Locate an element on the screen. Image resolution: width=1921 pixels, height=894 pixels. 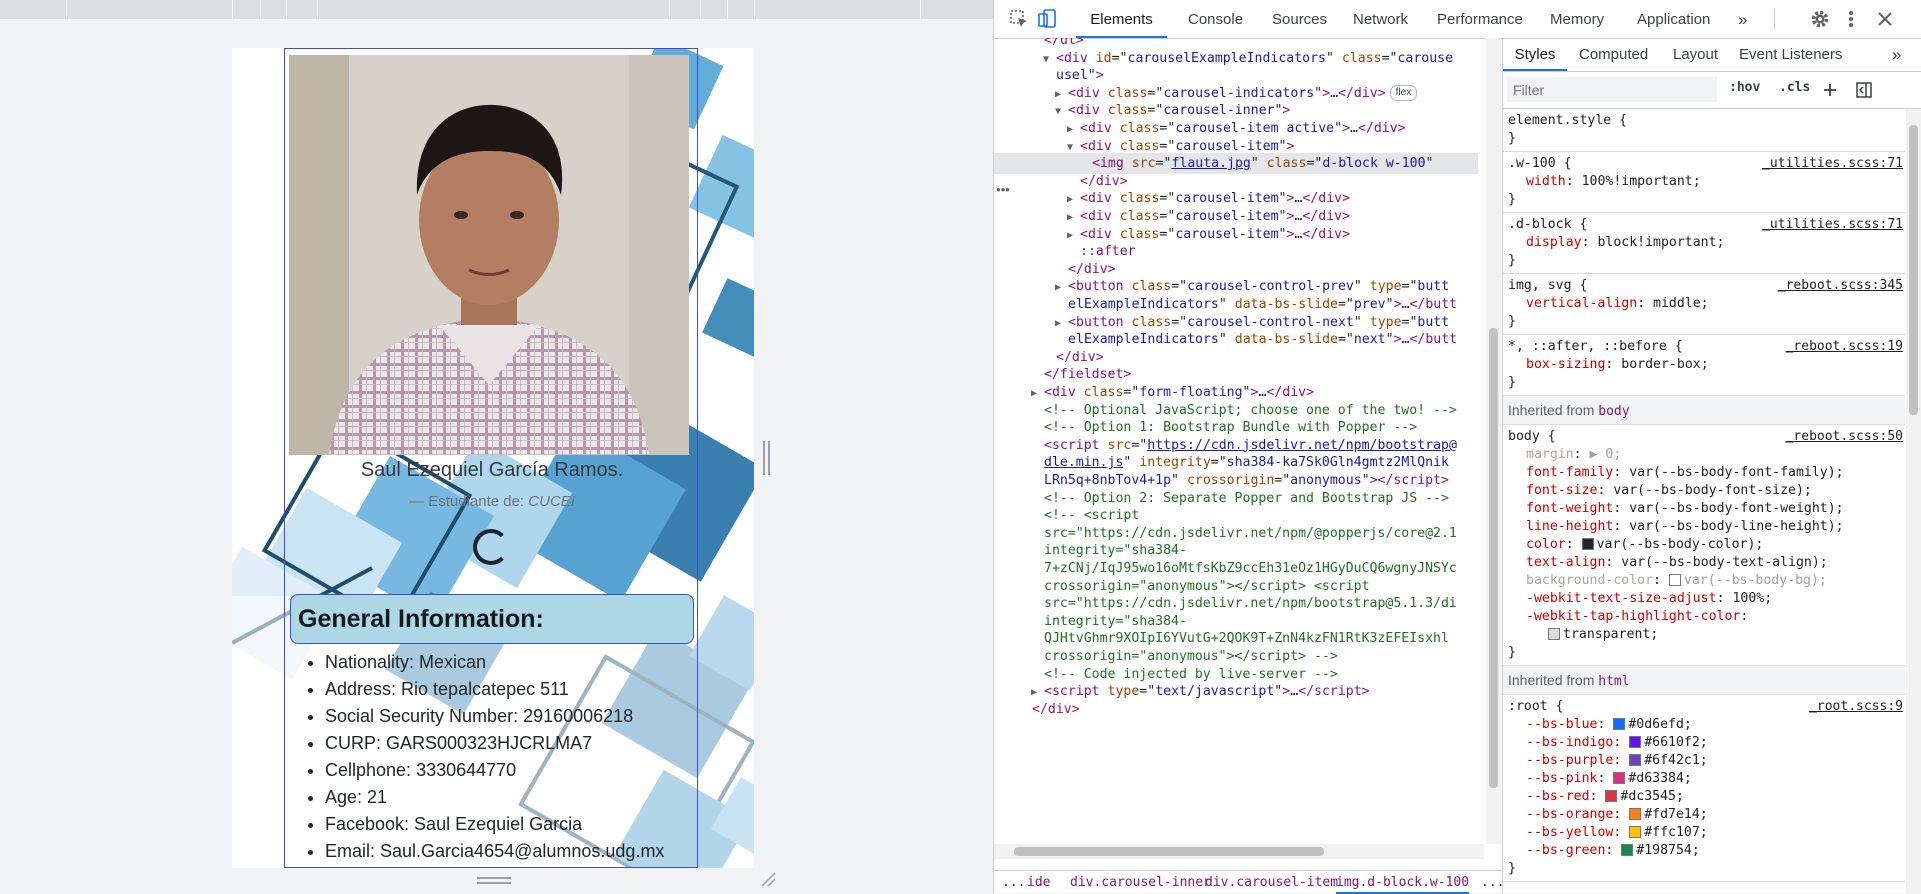
css-declaration: font-size: var(--bs-body-font-size); is located at coordinates (1706, 491).